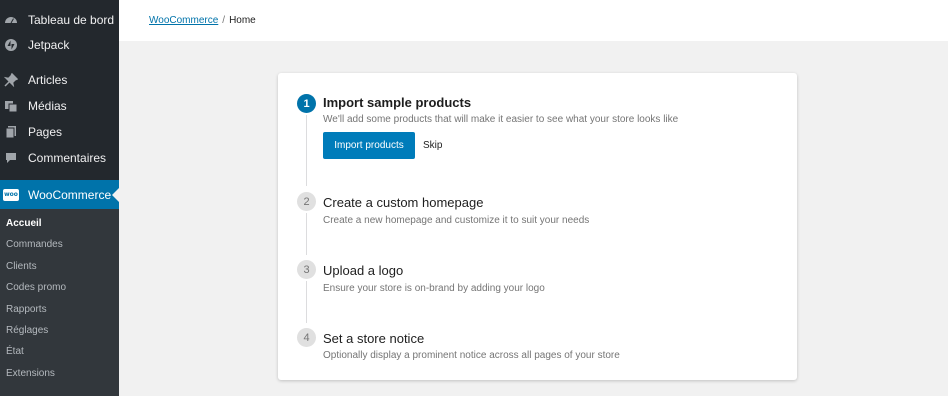  I want to click on sidebar-item-label: Commentaires, so click(67, 158).